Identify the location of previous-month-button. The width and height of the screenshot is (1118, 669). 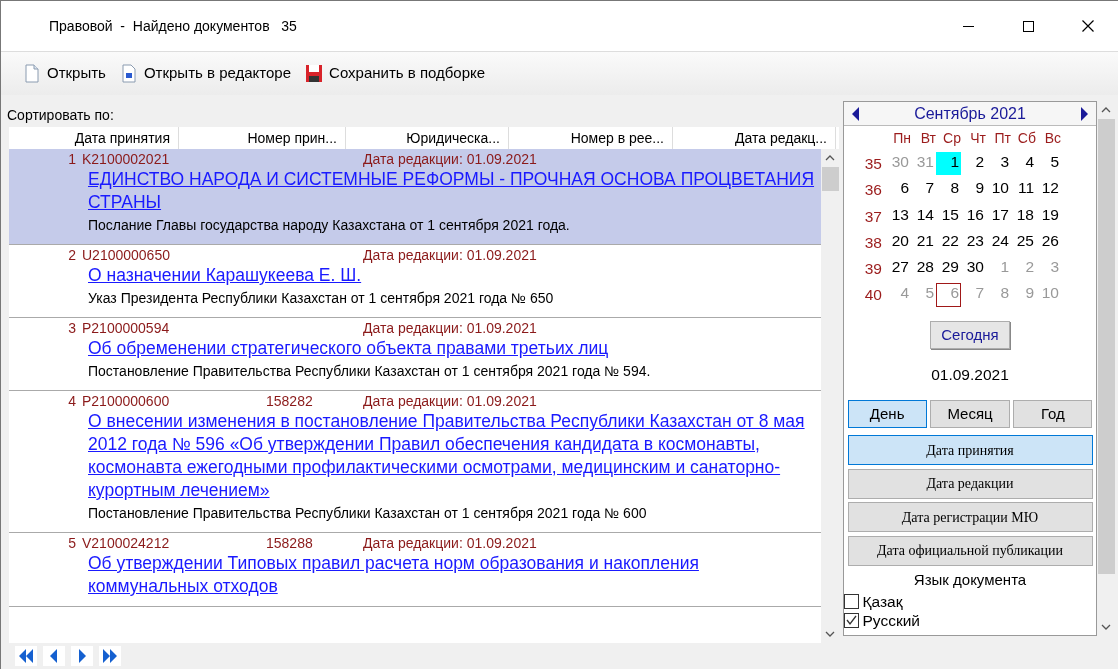
(855, 113).